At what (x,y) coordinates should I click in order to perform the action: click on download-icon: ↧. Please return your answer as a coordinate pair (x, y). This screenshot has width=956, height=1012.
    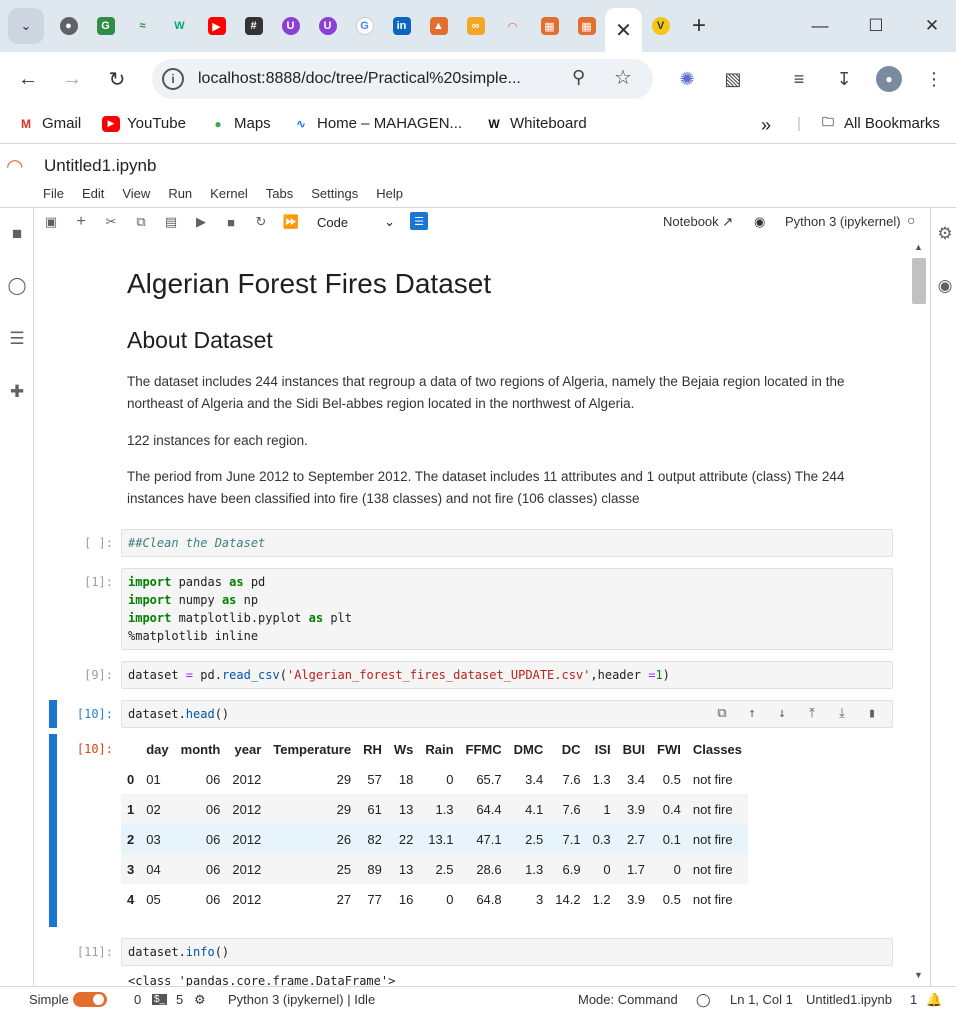
    Looking at the image, I should click on (844, 79).